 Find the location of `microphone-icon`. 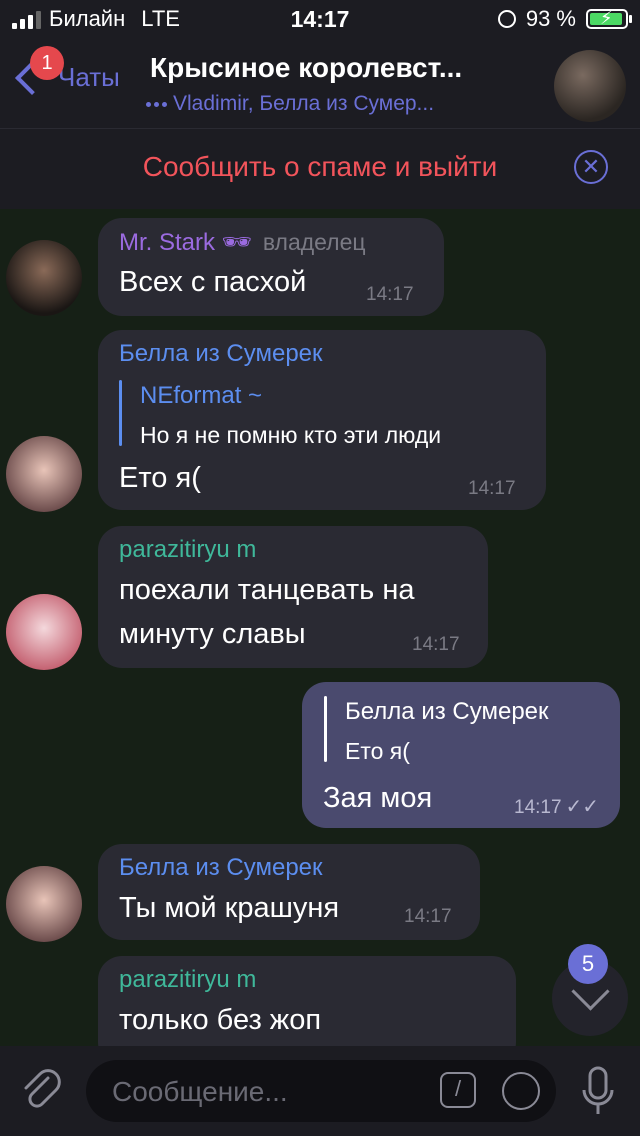

microphone-icon is located at coordinates (598, 1092).